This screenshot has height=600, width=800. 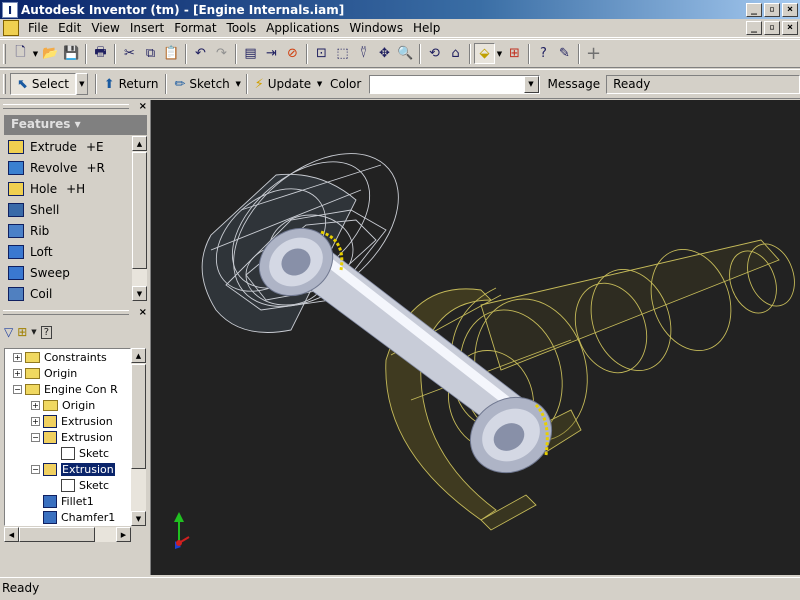 I want to click on menu-edit: Edit, so click(x=69, y=28).